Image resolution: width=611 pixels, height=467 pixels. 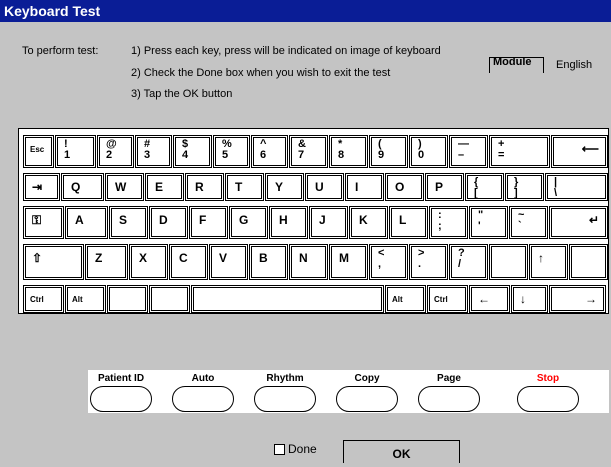 What do you see at coordinates (428, 151) in the screenshot?
I see `key-0: ) 0` at bounding box center [428, 151].